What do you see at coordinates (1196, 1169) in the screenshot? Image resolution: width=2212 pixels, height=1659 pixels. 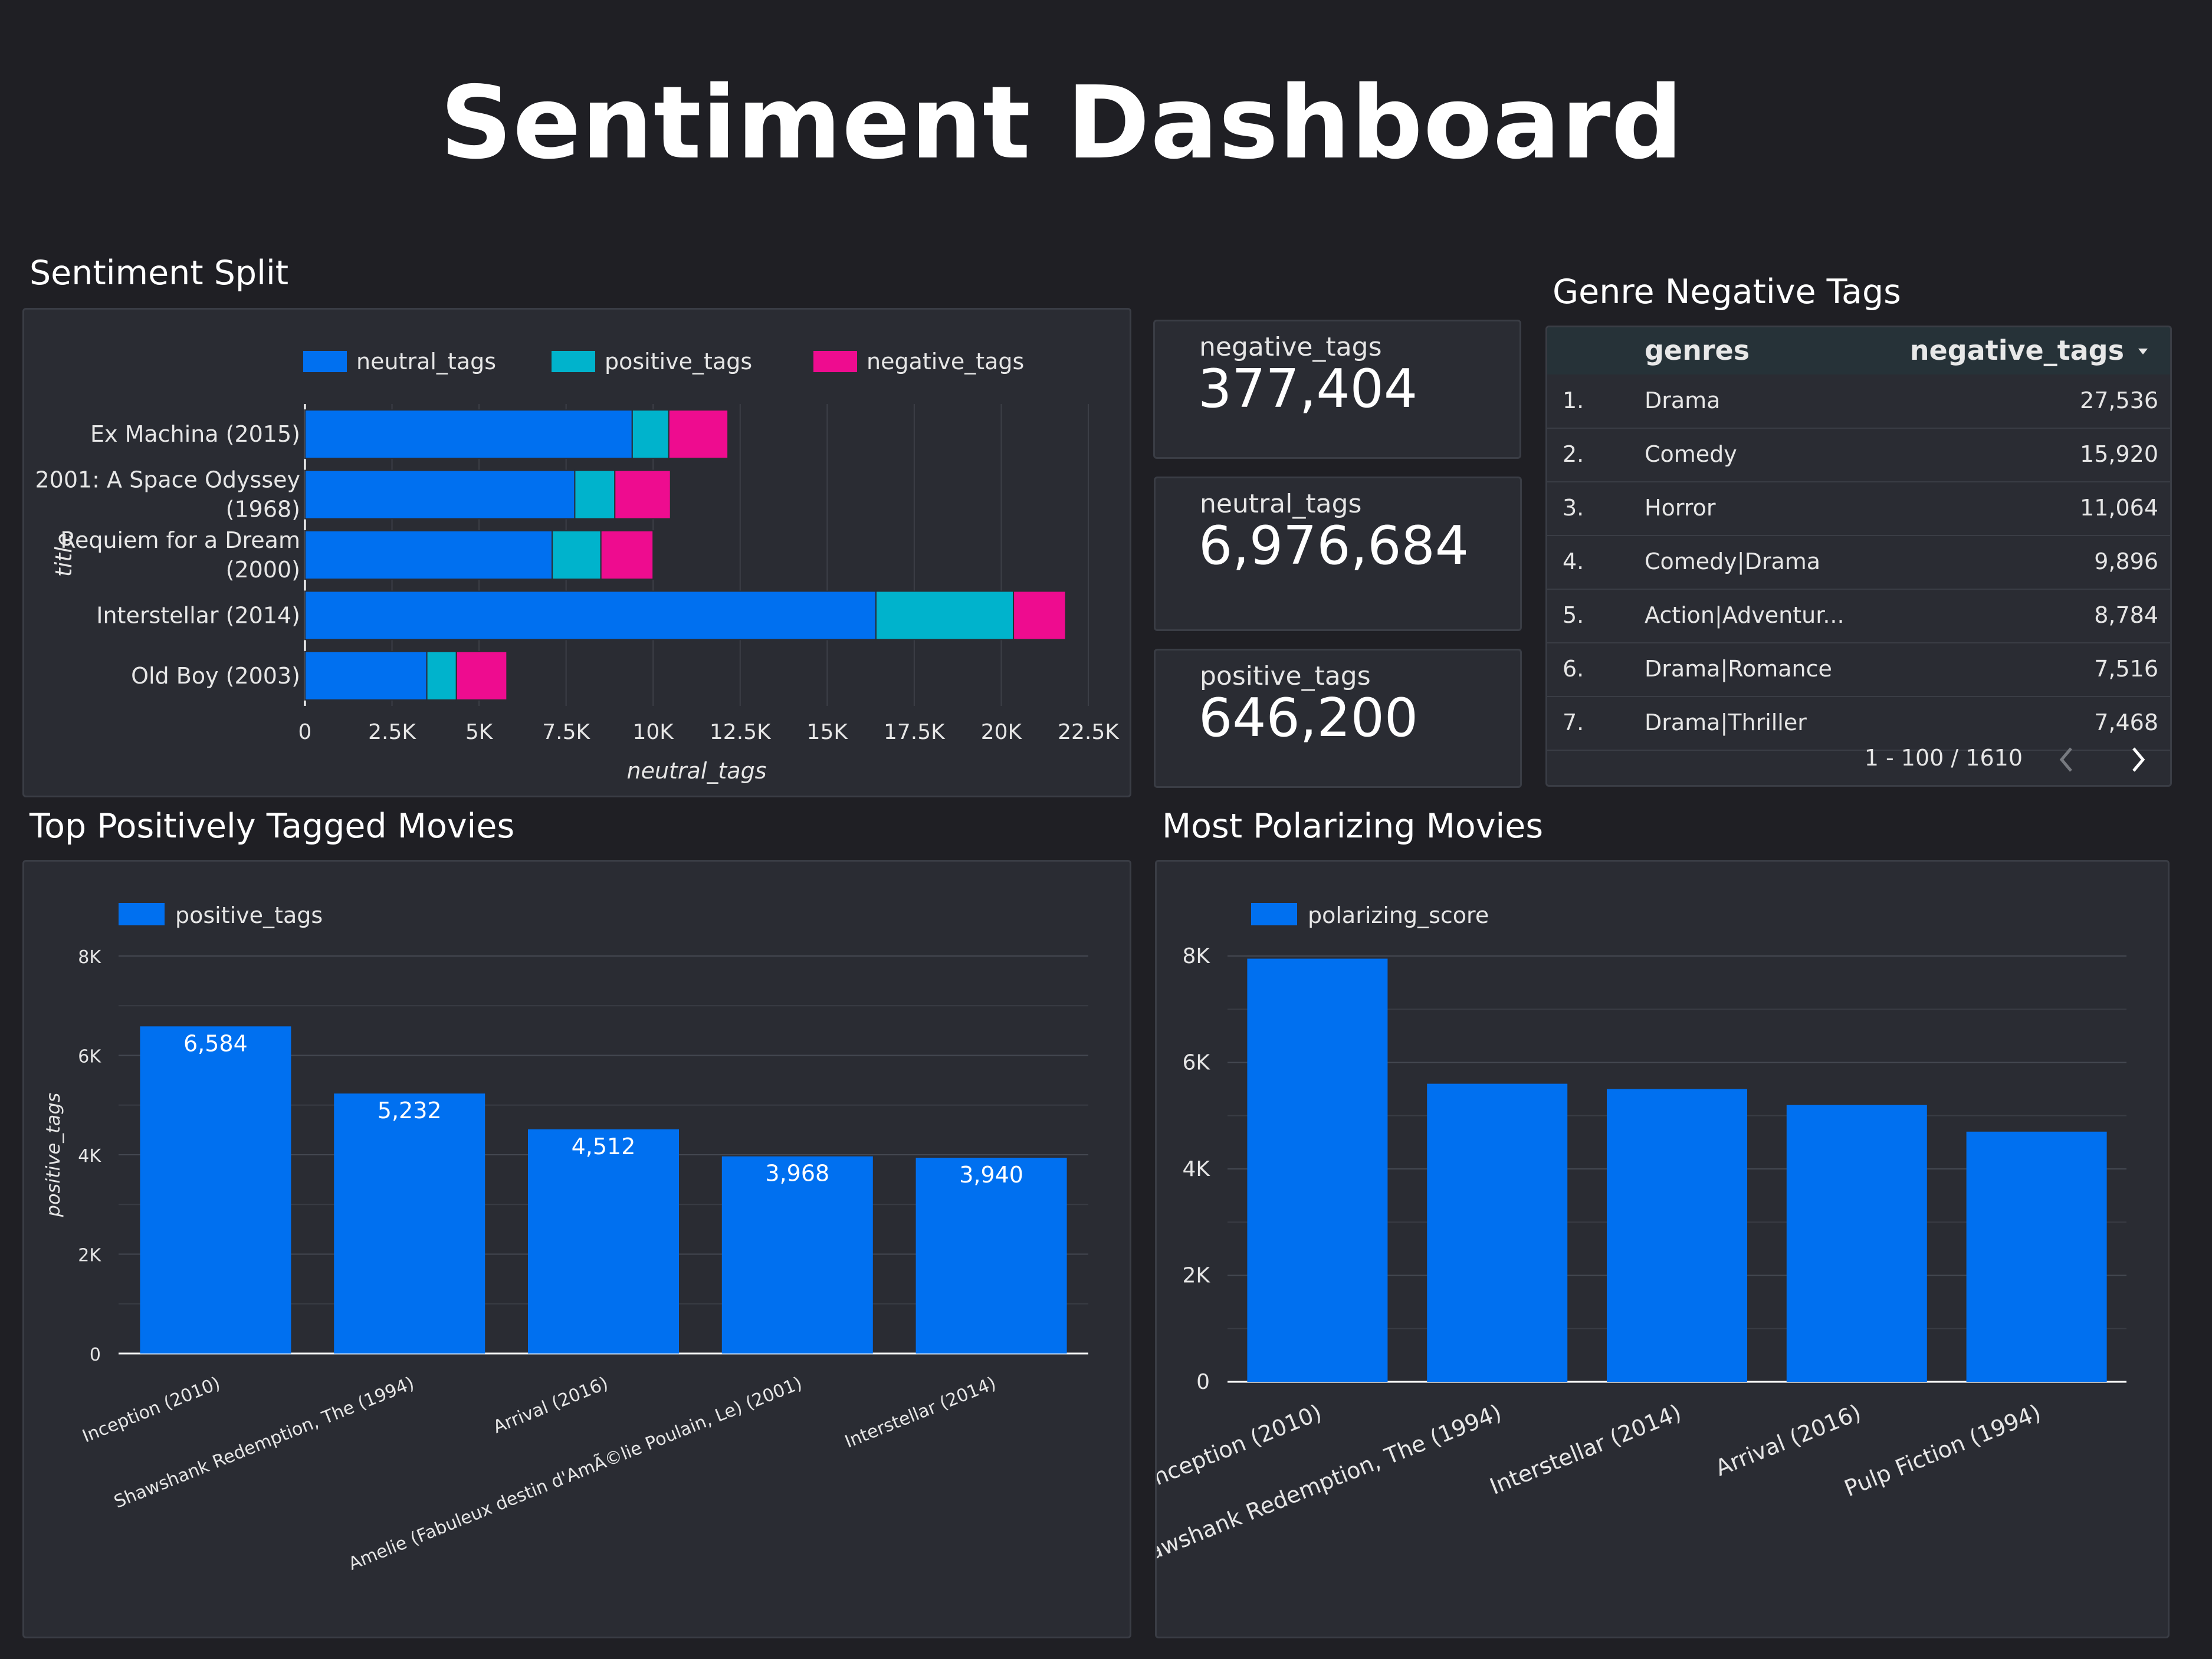 I see `y-tick-label: 4K` at bounding box center [1196, 1169].